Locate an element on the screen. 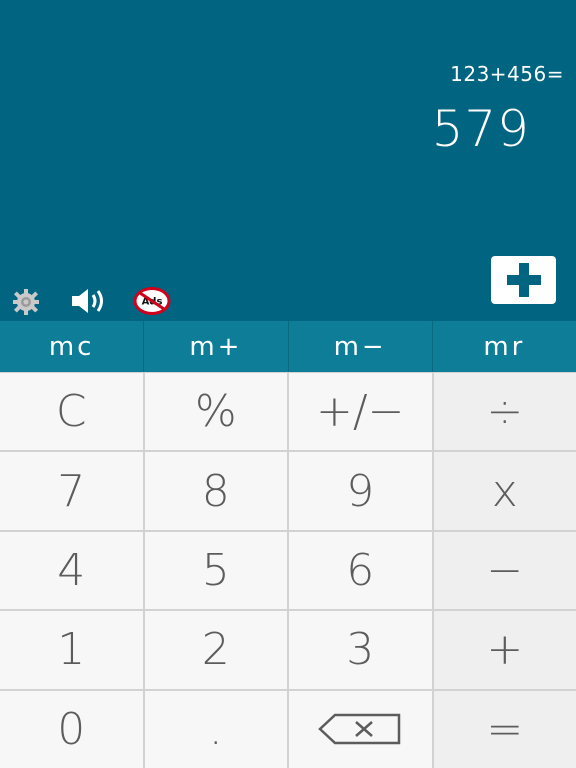  memory-clear-button: mc is located at coordinates (72, 346).